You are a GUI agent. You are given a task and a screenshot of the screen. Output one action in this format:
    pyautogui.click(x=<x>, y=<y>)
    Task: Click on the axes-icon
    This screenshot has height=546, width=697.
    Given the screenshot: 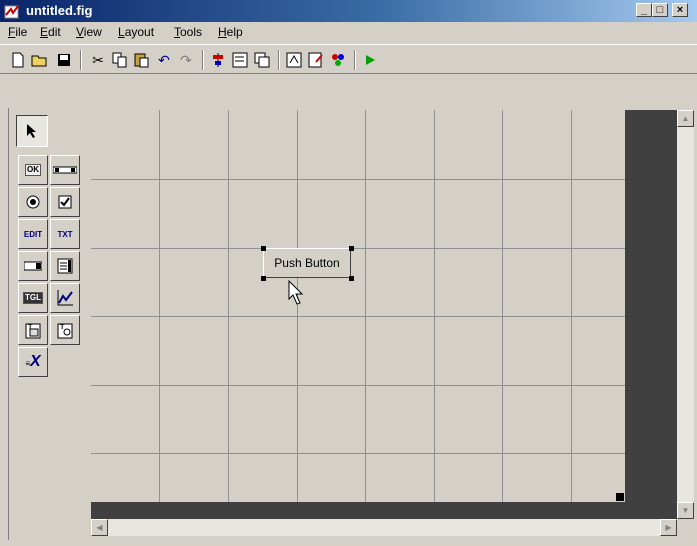 What is the action you would take?
    pyautogui.click(x=65, y=298)
    